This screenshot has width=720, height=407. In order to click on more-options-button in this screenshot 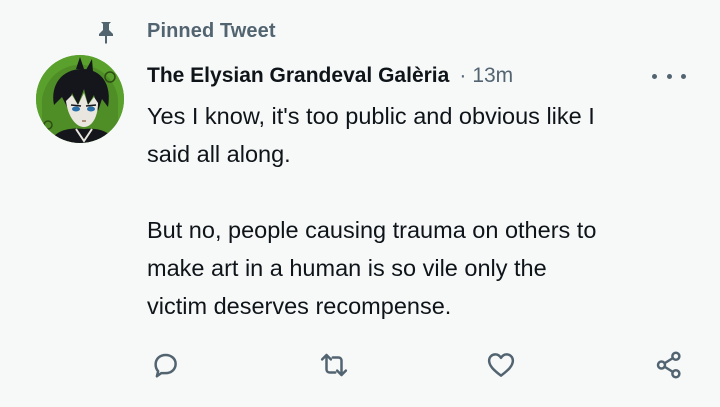, I will do `click(669, 76)`.